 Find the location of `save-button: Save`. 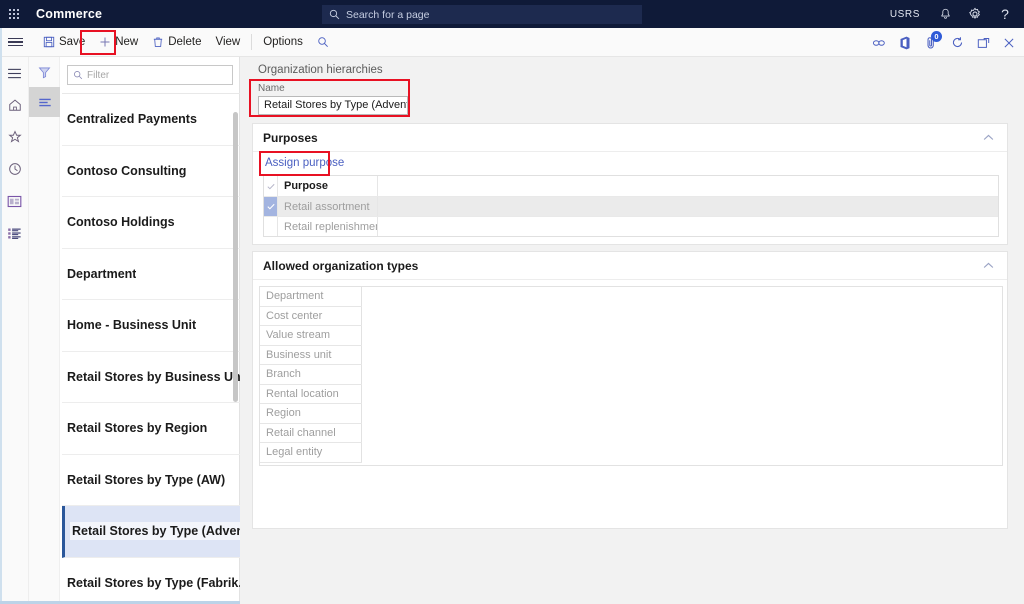

save-button: Save is located at coordinates (64, 42).